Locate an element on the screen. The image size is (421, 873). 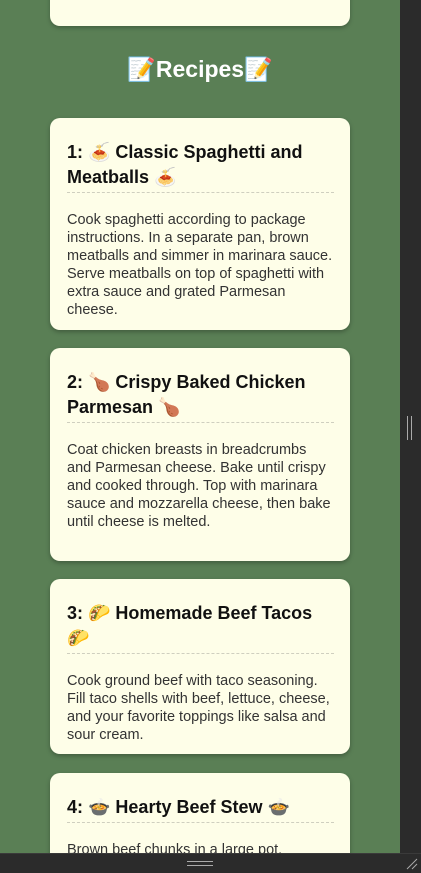
horizontal-resize-bar is located at coordinates (210, 863).